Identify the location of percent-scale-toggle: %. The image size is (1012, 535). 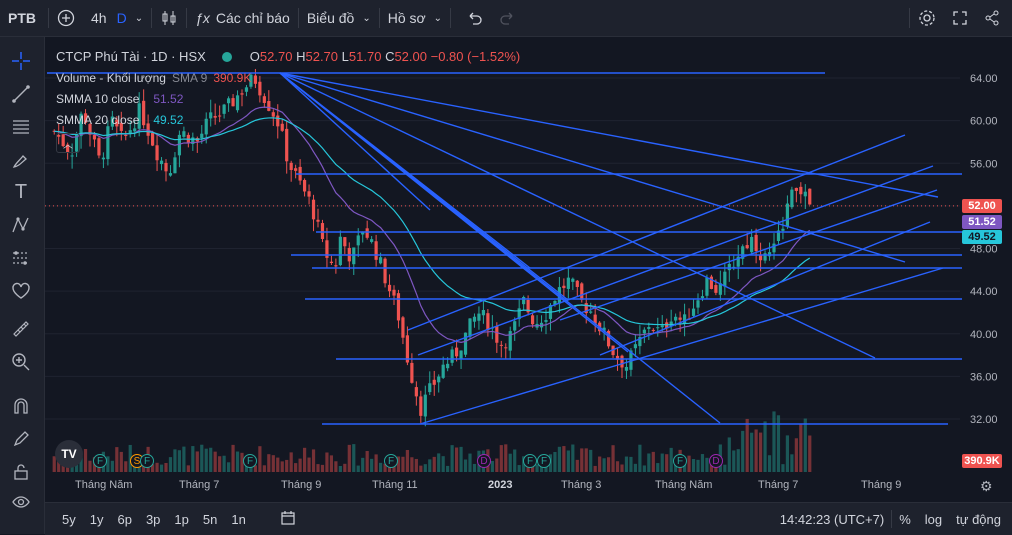
(905, 519).